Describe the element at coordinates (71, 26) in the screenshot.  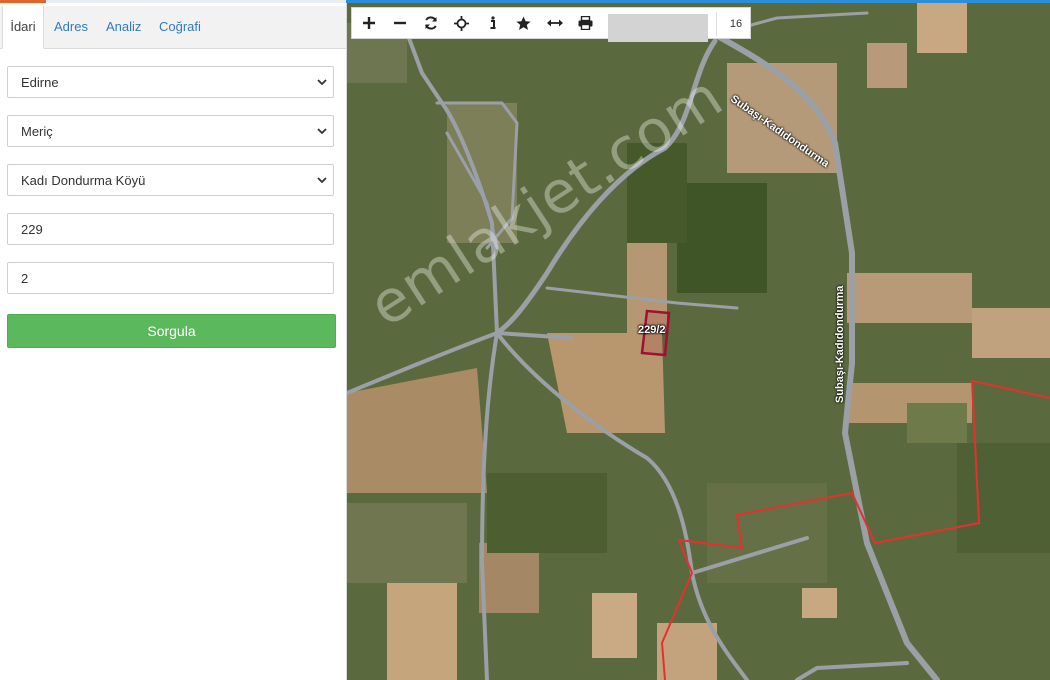
I see `tab-adres: Adres` at that location.